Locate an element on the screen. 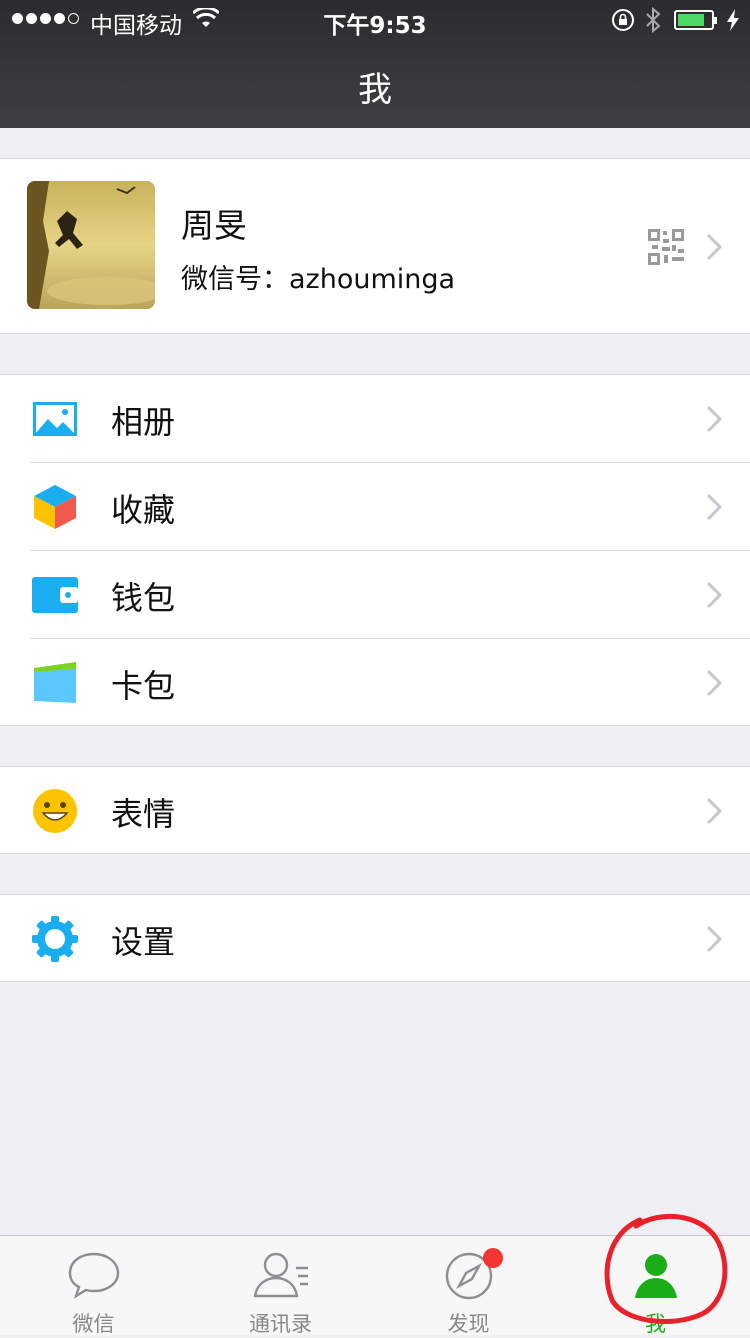 Image resolution: width=750 pixels, height=1338 pixels. card-wallet-icon is located at coordinates (55, 683).